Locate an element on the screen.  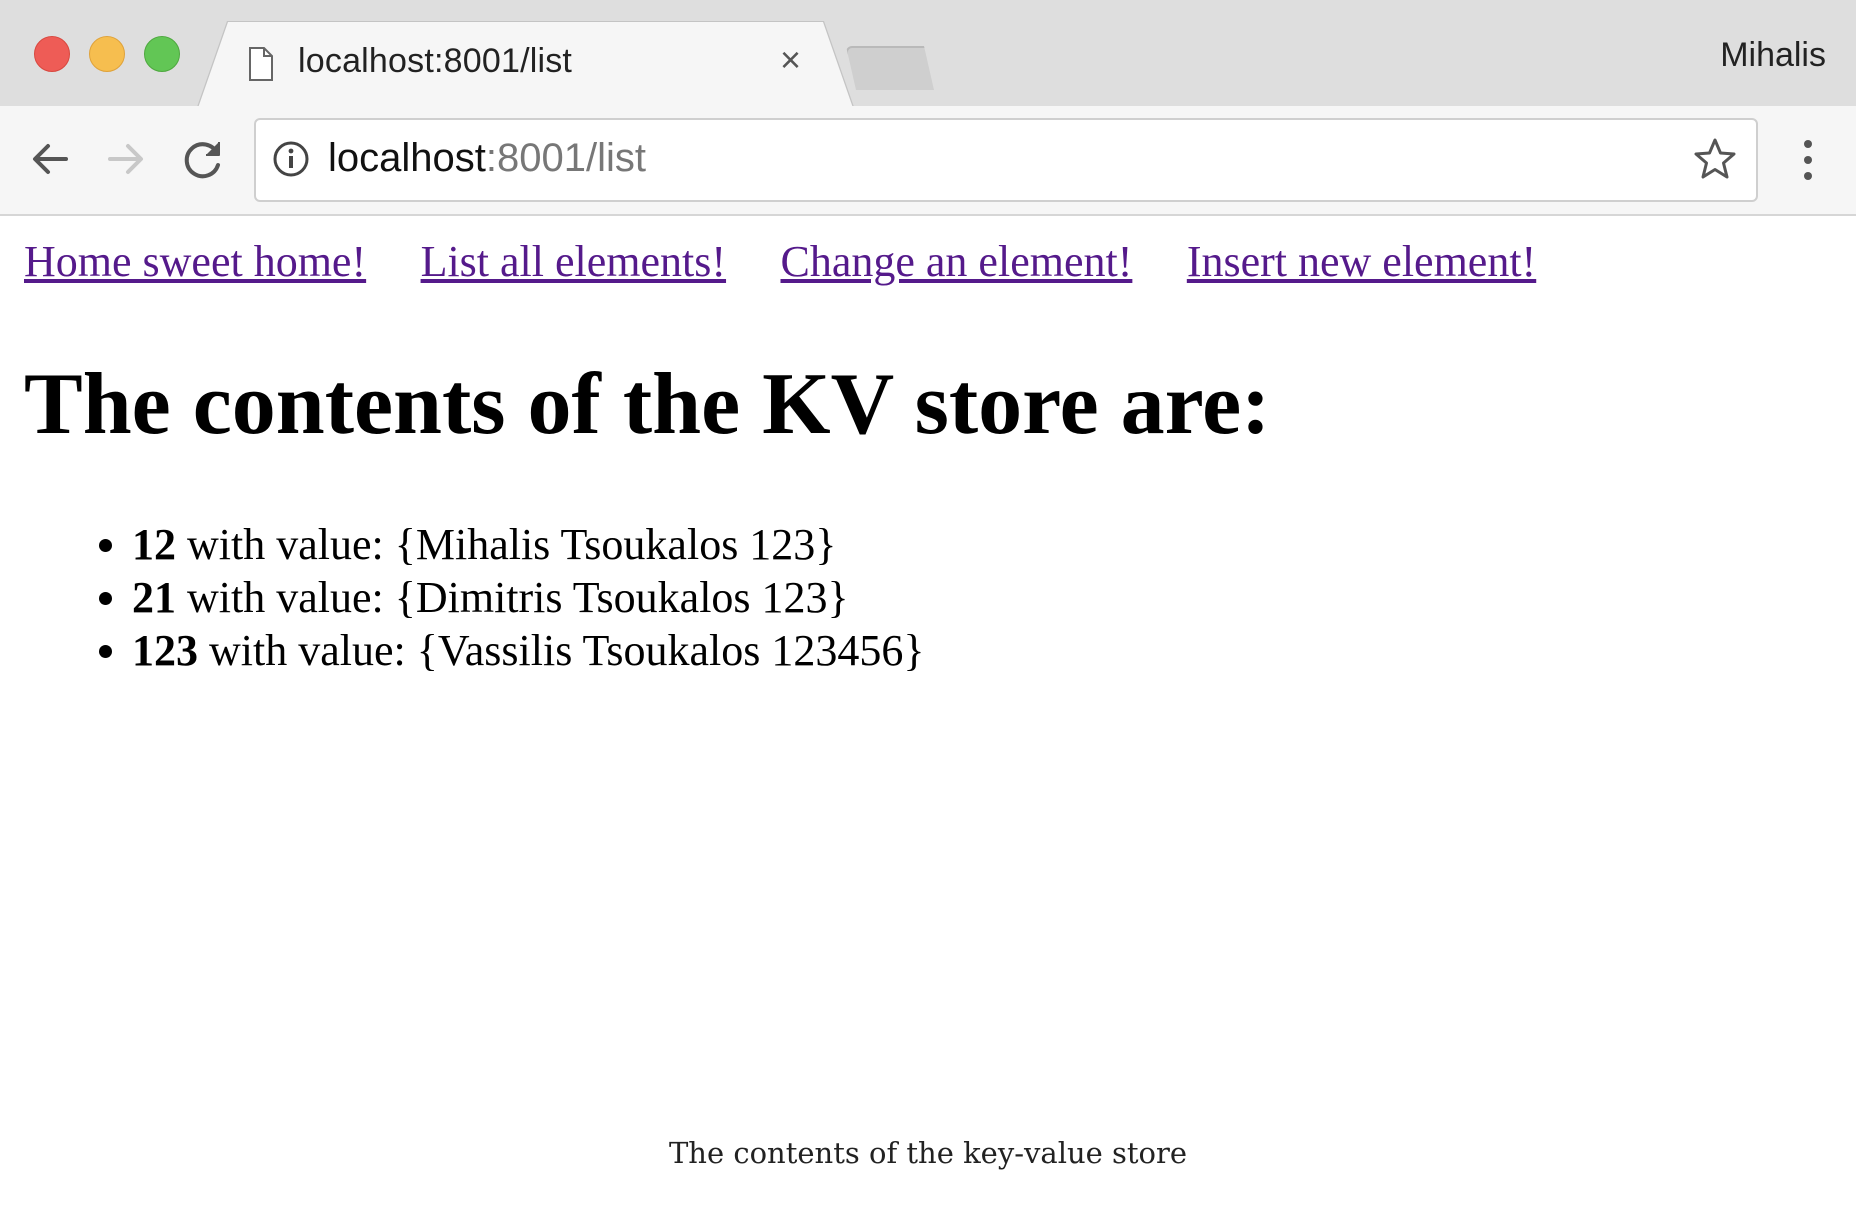
toolbar: localhost:8001/list is located at coordinates (928, 161).